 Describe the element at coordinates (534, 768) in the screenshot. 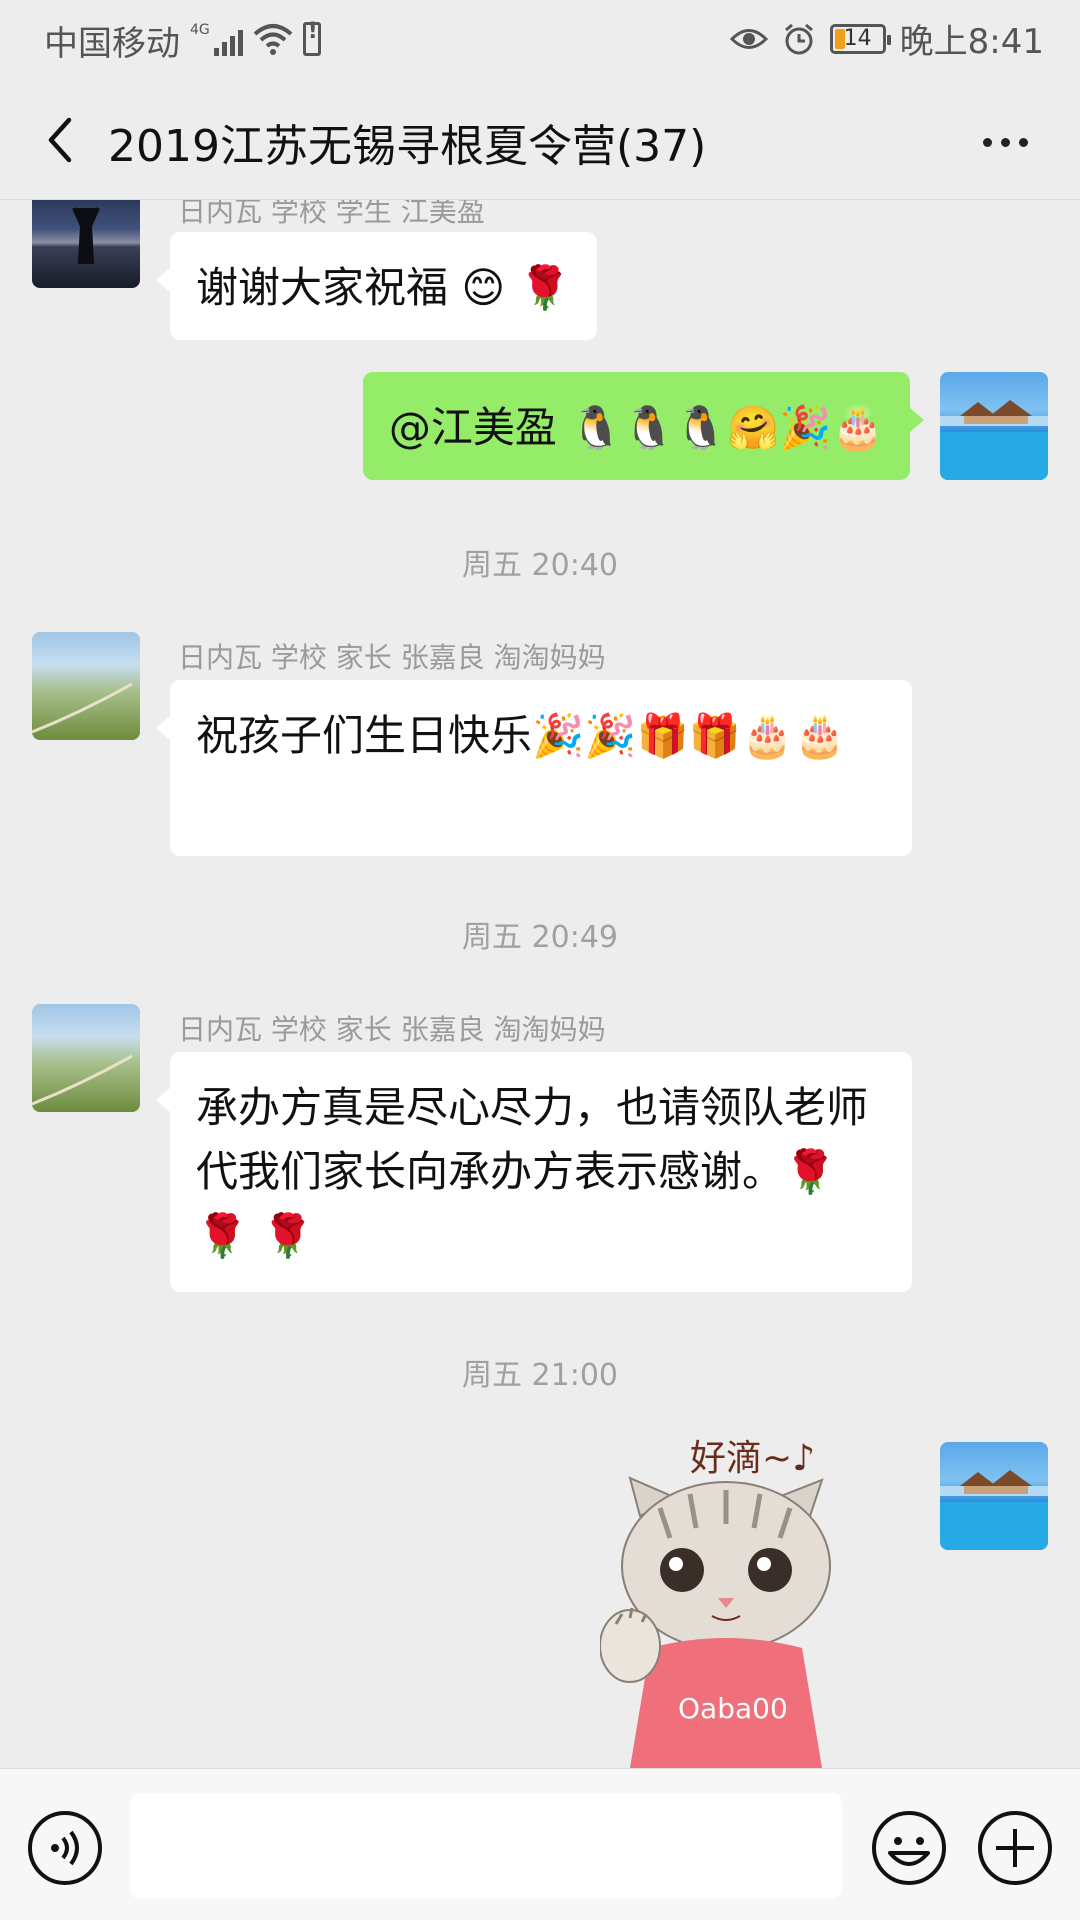

I see `message-bubble: 祝孩子们生日快乐🎉🎉🎁🎁🎂🎂` at that location.